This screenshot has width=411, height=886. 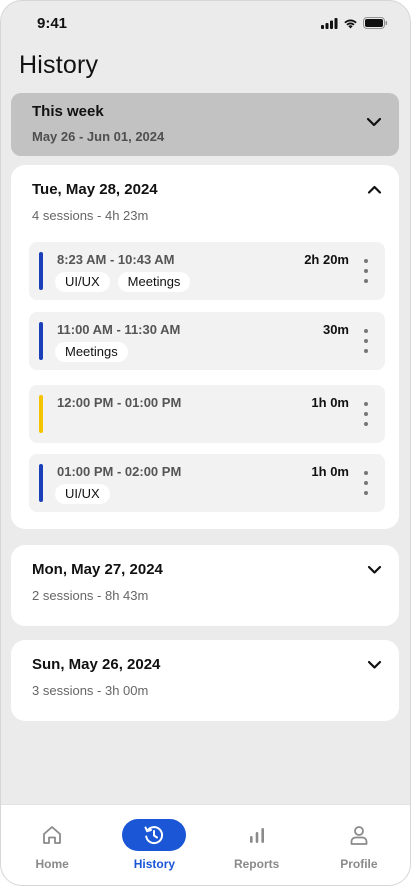 What do you see at coordinates (95, 189) in the screenshot?
I see `day-title: Tue, May 28, 2024` at bounding box center [95, 189].